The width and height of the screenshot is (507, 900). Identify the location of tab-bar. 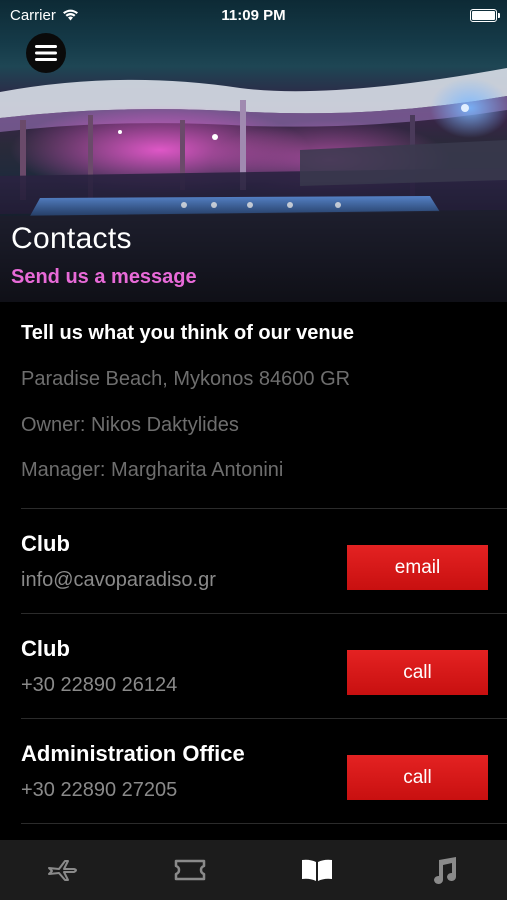
(253, 870).